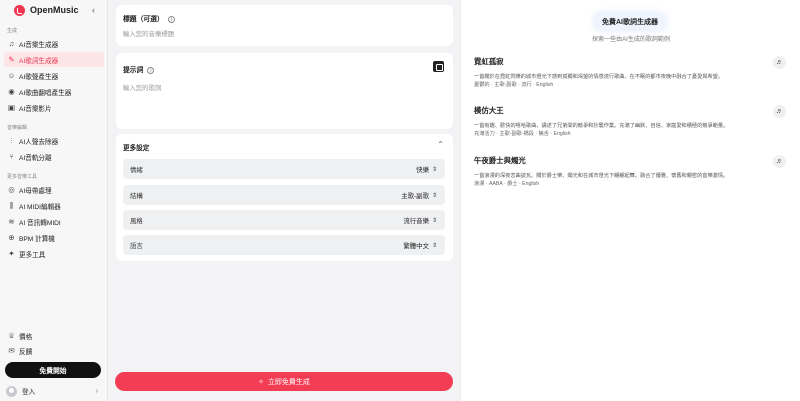 The height and width of the screenshot is (401, 800). What do you see at coordinates (12, 31) in the screenshot?
I see `section-generate: 生成` at bounding box center [12, 31].